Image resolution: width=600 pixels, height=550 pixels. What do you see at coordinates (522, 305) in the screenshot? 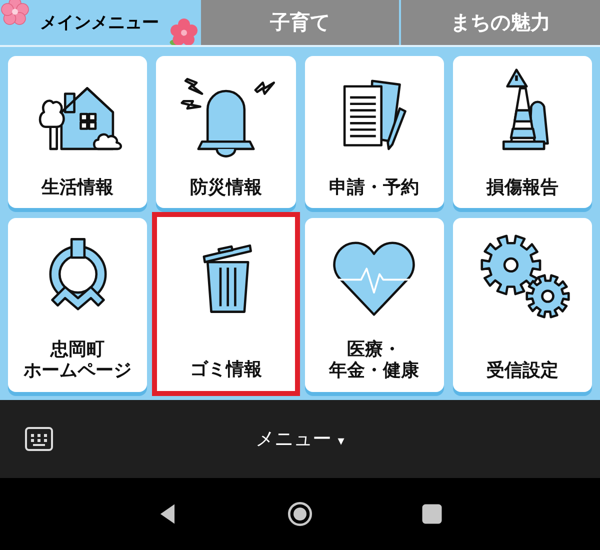
I see `menu-tile: 受信設定` at bounding box center [522, 305].